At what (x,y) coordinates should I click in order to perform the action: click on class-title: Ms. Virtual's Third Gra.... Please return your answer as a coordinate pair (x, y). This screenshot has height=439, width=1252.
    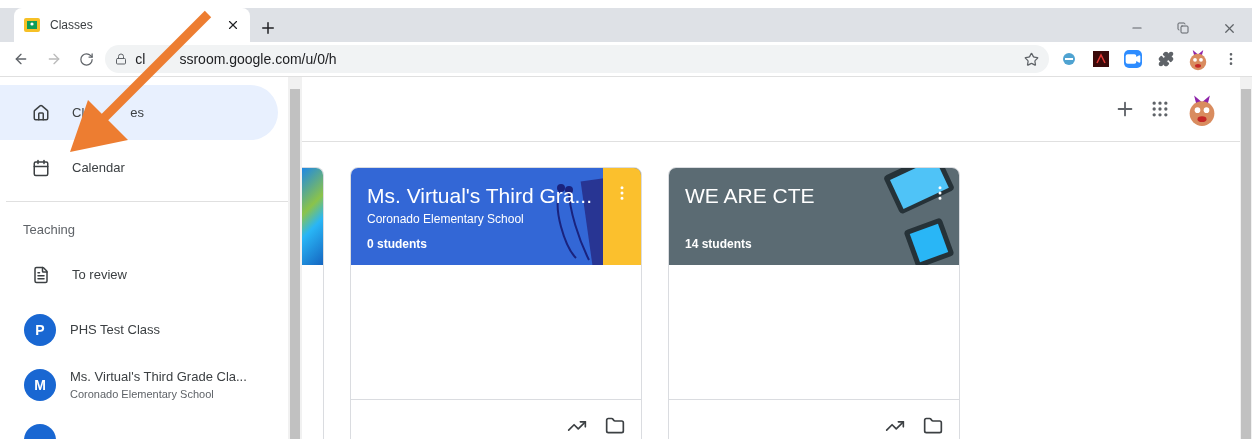
    Looking at the image, I should click on (496, 196).